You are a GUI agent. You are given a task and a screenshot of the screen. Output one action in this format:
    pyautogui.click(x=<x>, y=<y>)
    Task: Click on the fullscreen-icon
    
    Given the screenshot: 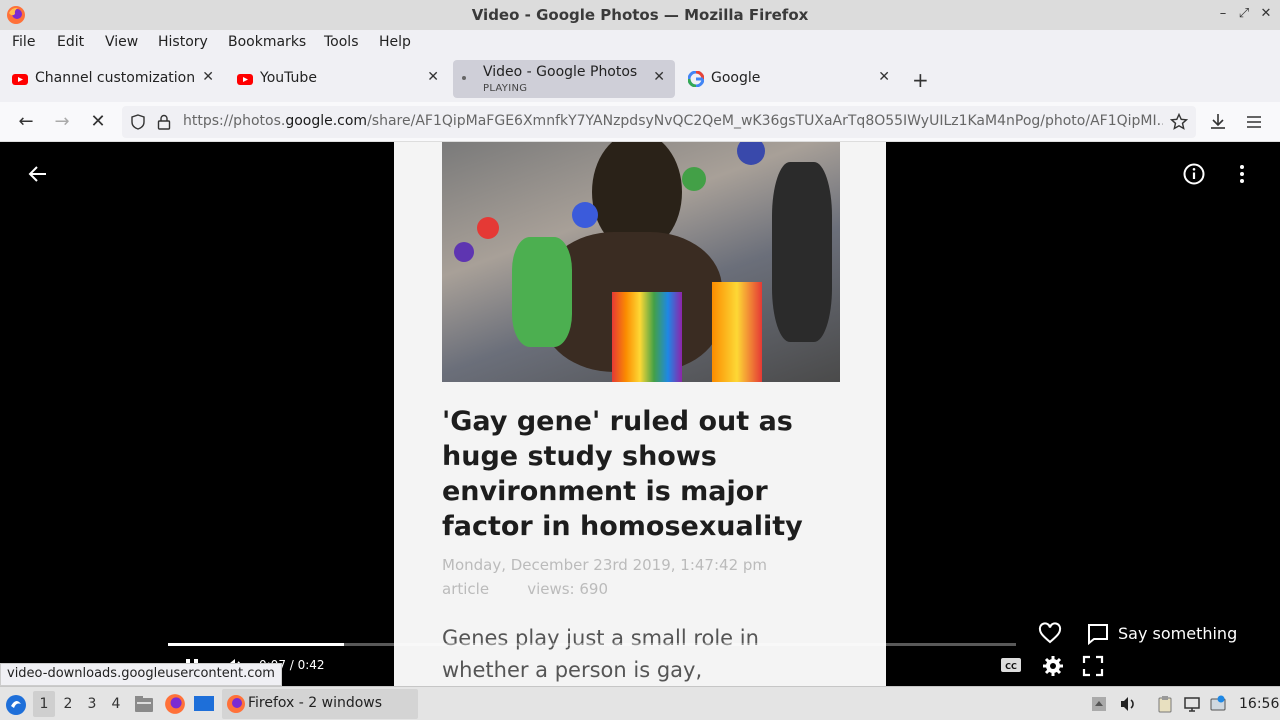 What is the action you would take?
    pyautogui.click(x=1093, y=666)
    